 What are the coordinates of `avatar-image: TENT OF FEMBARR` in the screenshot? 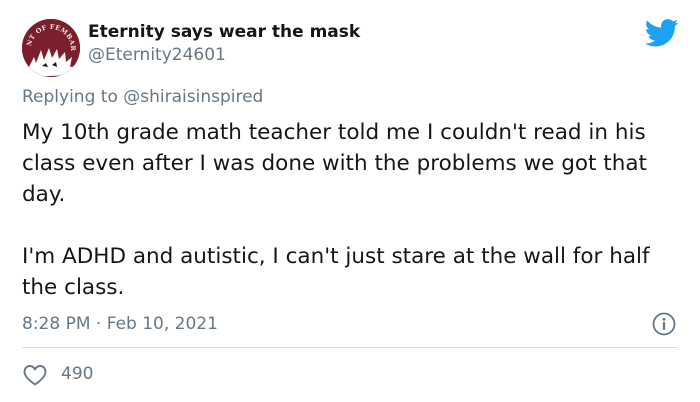 It's located at (51, 48).